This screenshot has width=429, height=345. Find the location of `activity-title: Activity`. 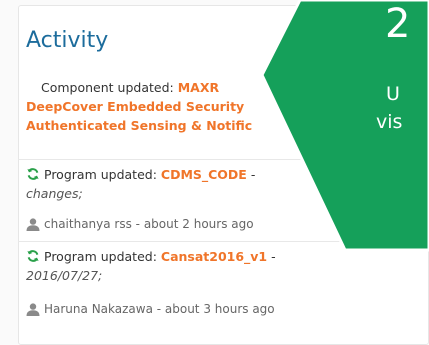

activity-title: Activity is located at coordinates (67, 40).